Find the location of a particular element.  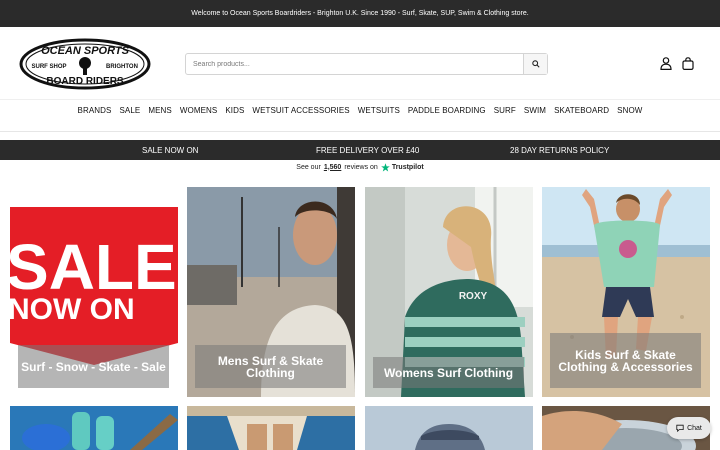

sale-banner-word-2: NOW ON is located at coordinates (72, 309).